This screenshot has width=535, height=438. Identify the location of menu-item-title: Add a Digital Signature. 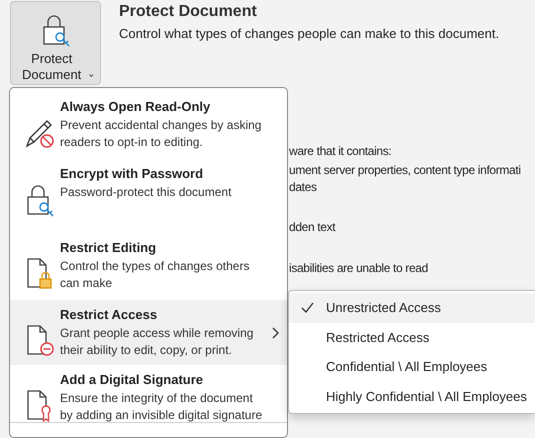
(132, 379).